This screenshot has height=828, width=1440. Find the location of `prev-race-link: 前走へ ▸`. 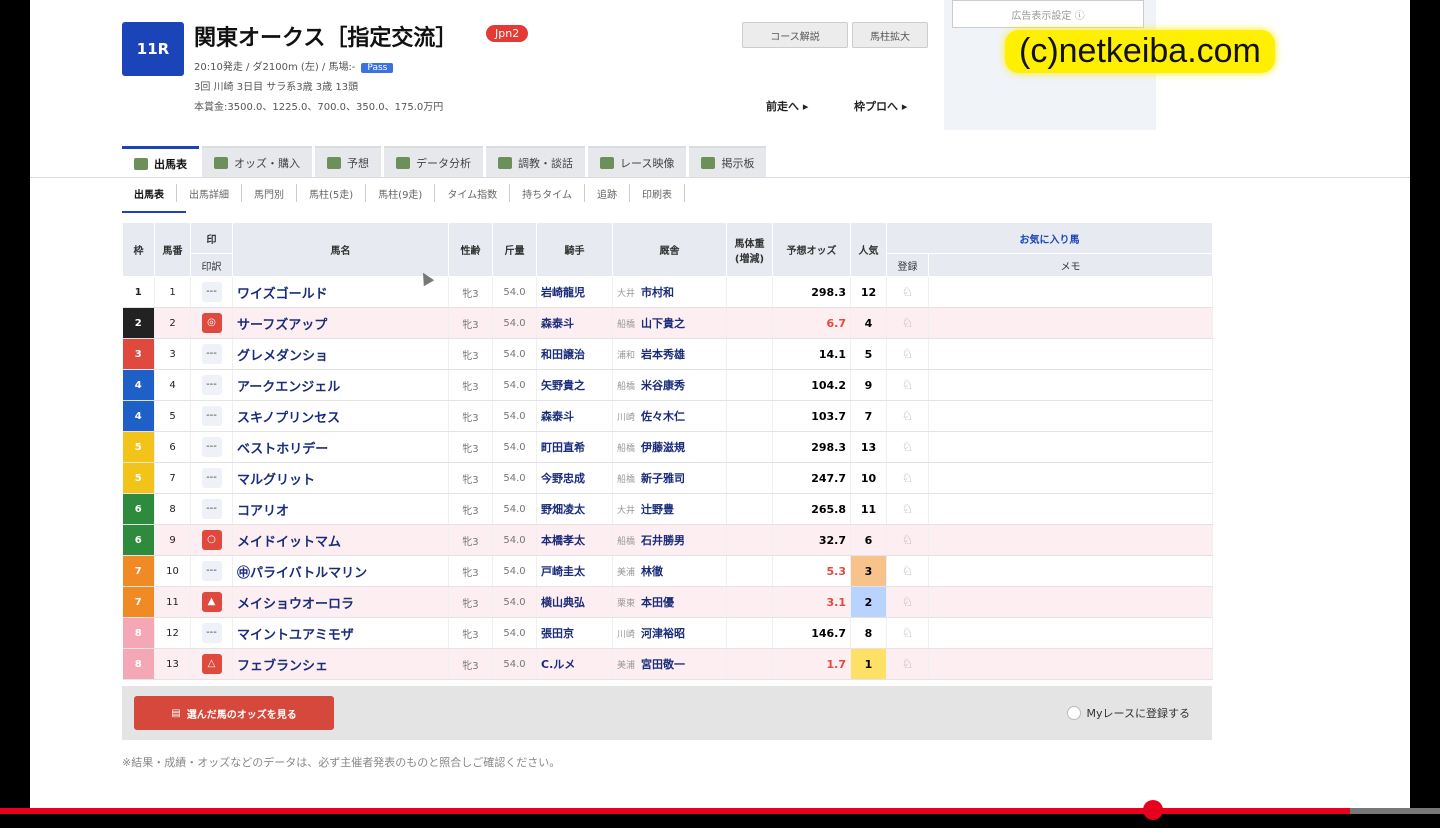

prev-race-link: 前走へ ▸ is located at coordinates (787, 106).